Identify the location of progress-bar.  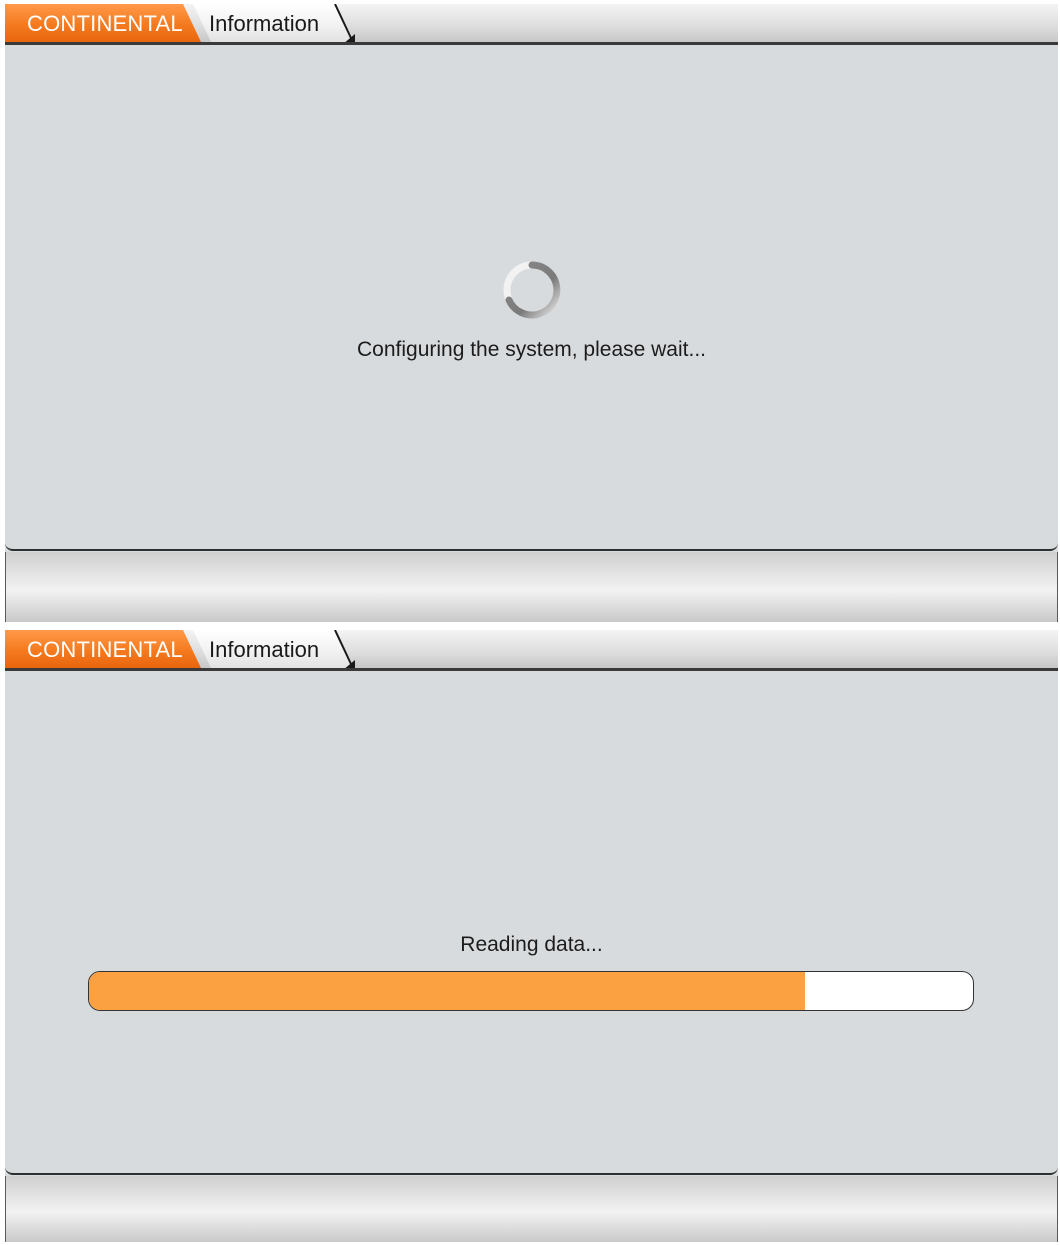
(531, 991).